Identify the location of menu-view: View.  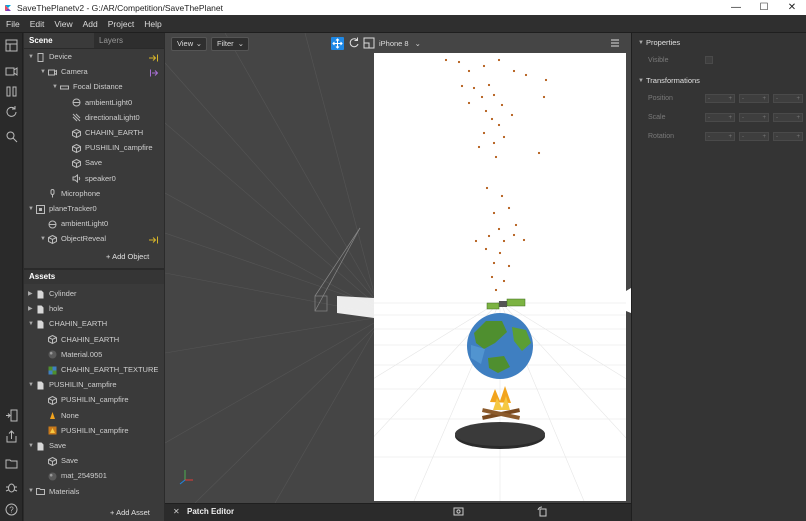
(63, 24).